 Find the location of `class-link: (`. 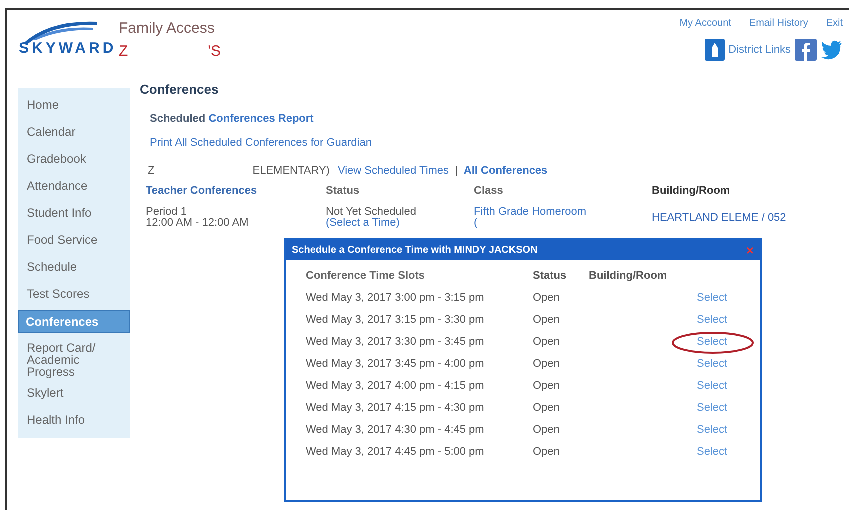

class-link: ( is located at coordinates (563, 223).